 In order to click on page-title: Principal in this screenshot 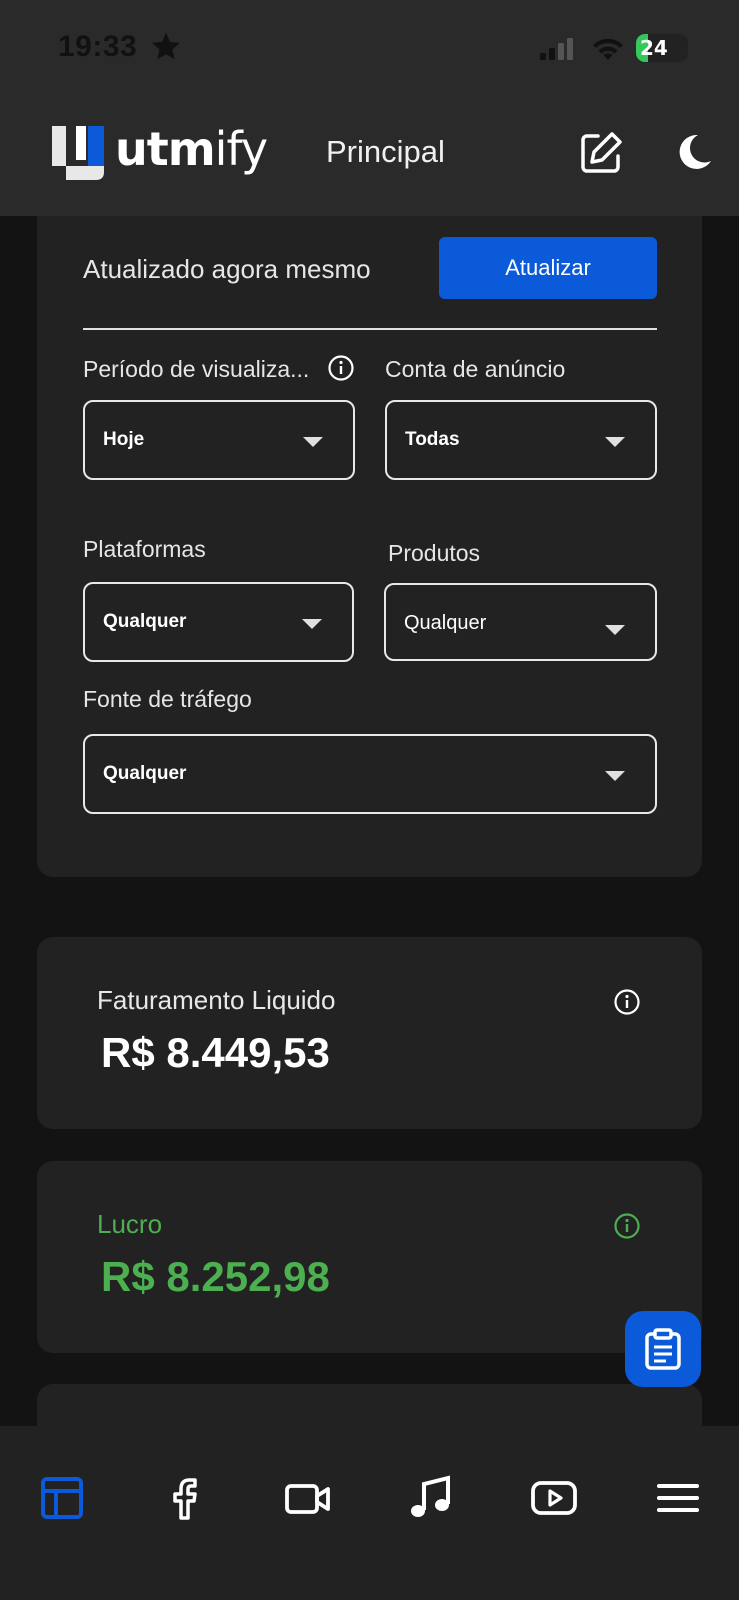, I will do `click(385, 151)`.